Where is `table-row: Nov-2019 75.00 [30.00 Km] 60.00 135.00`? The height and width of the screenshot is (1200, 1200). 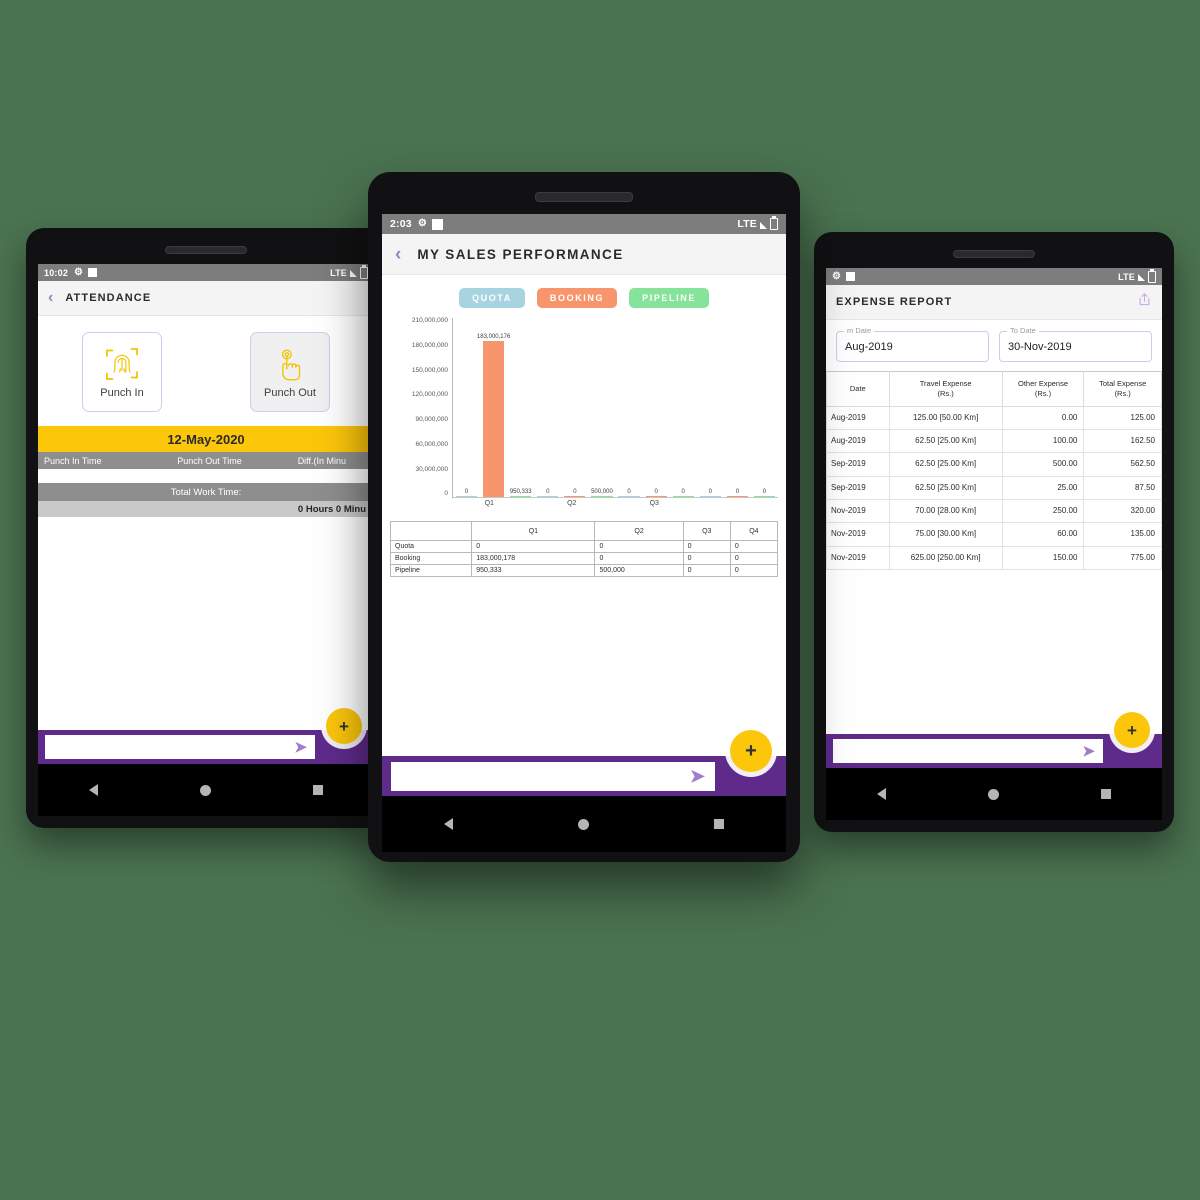
table-row: Nov-2019 75.00 [30.00 Km] 60.00 135.00 is located at coordinates (994, 534).